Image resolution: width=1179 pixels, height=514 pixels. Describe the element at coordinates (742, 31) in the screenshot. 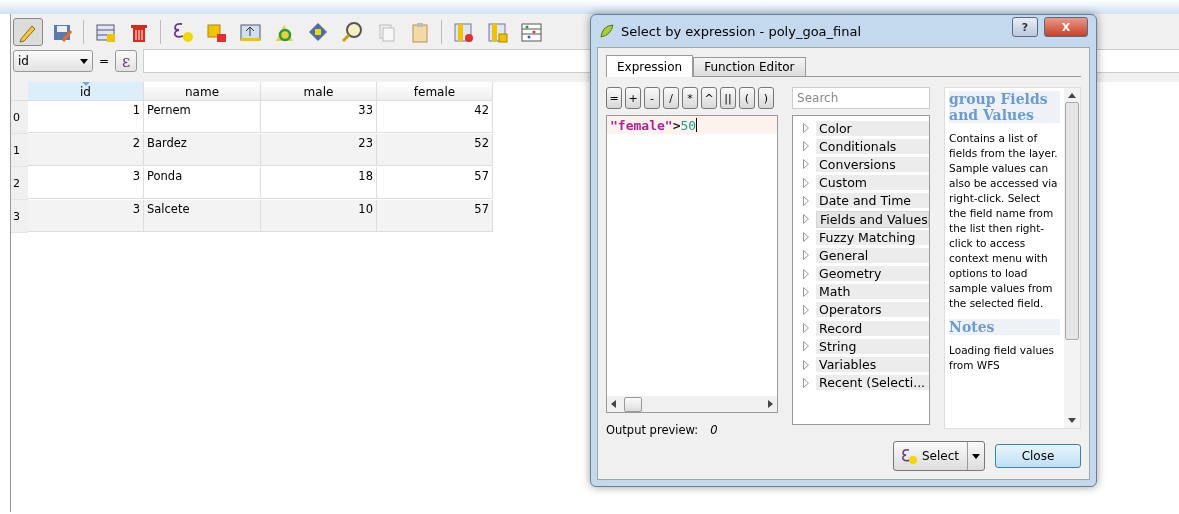

I see `window-title: Select by expression - poly_goa_final` at that location.